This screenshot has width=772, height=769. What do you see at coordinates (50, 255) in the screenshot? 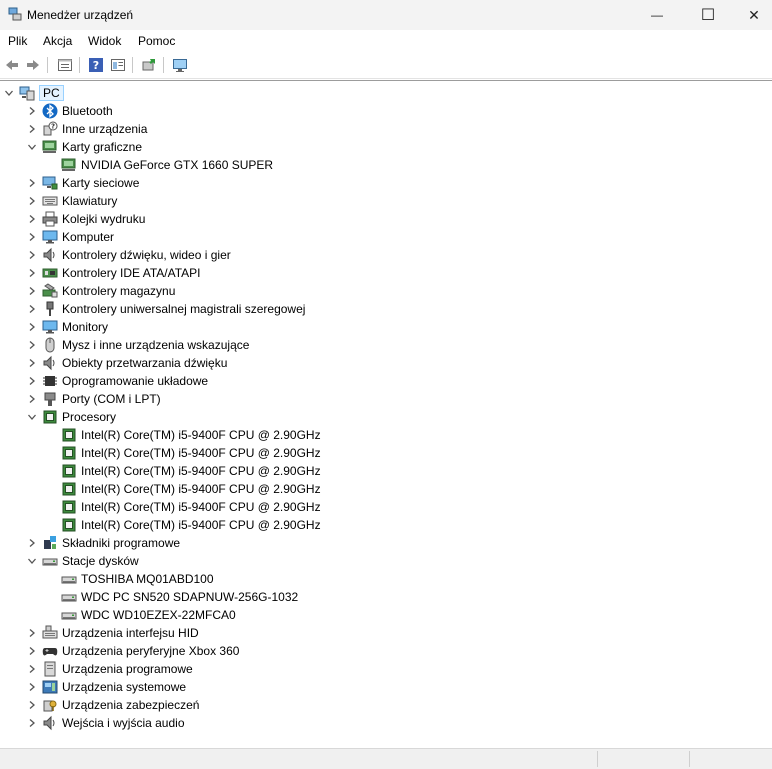
I see `speaker-icon` at bounding box center [50, 255].